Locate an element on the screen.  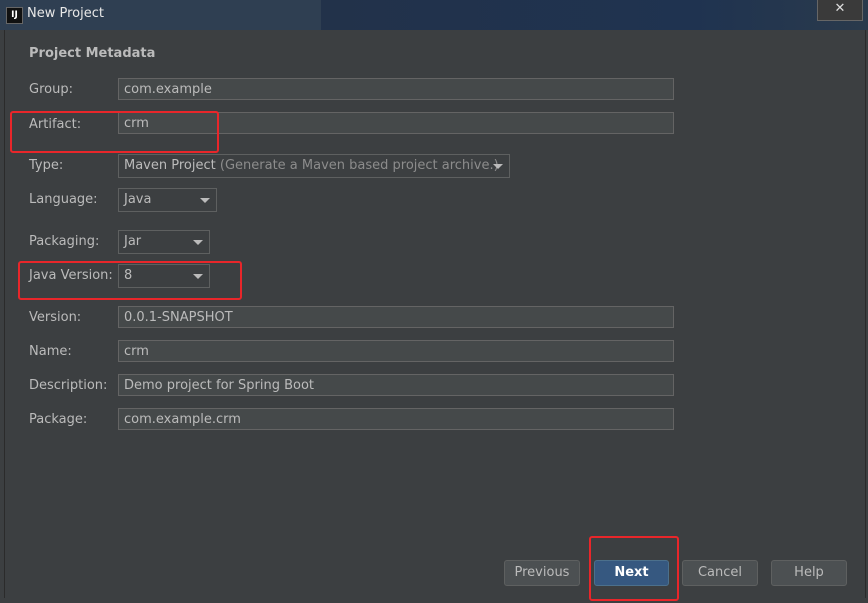
type-label: Type: is located at coordinates (46, 165).